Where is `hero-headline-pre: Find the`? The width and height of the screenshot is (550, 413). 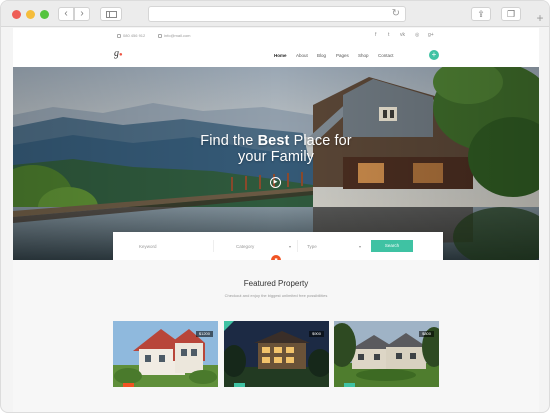 hero-headline-pre: Find the is located at coordinates (229, 141).